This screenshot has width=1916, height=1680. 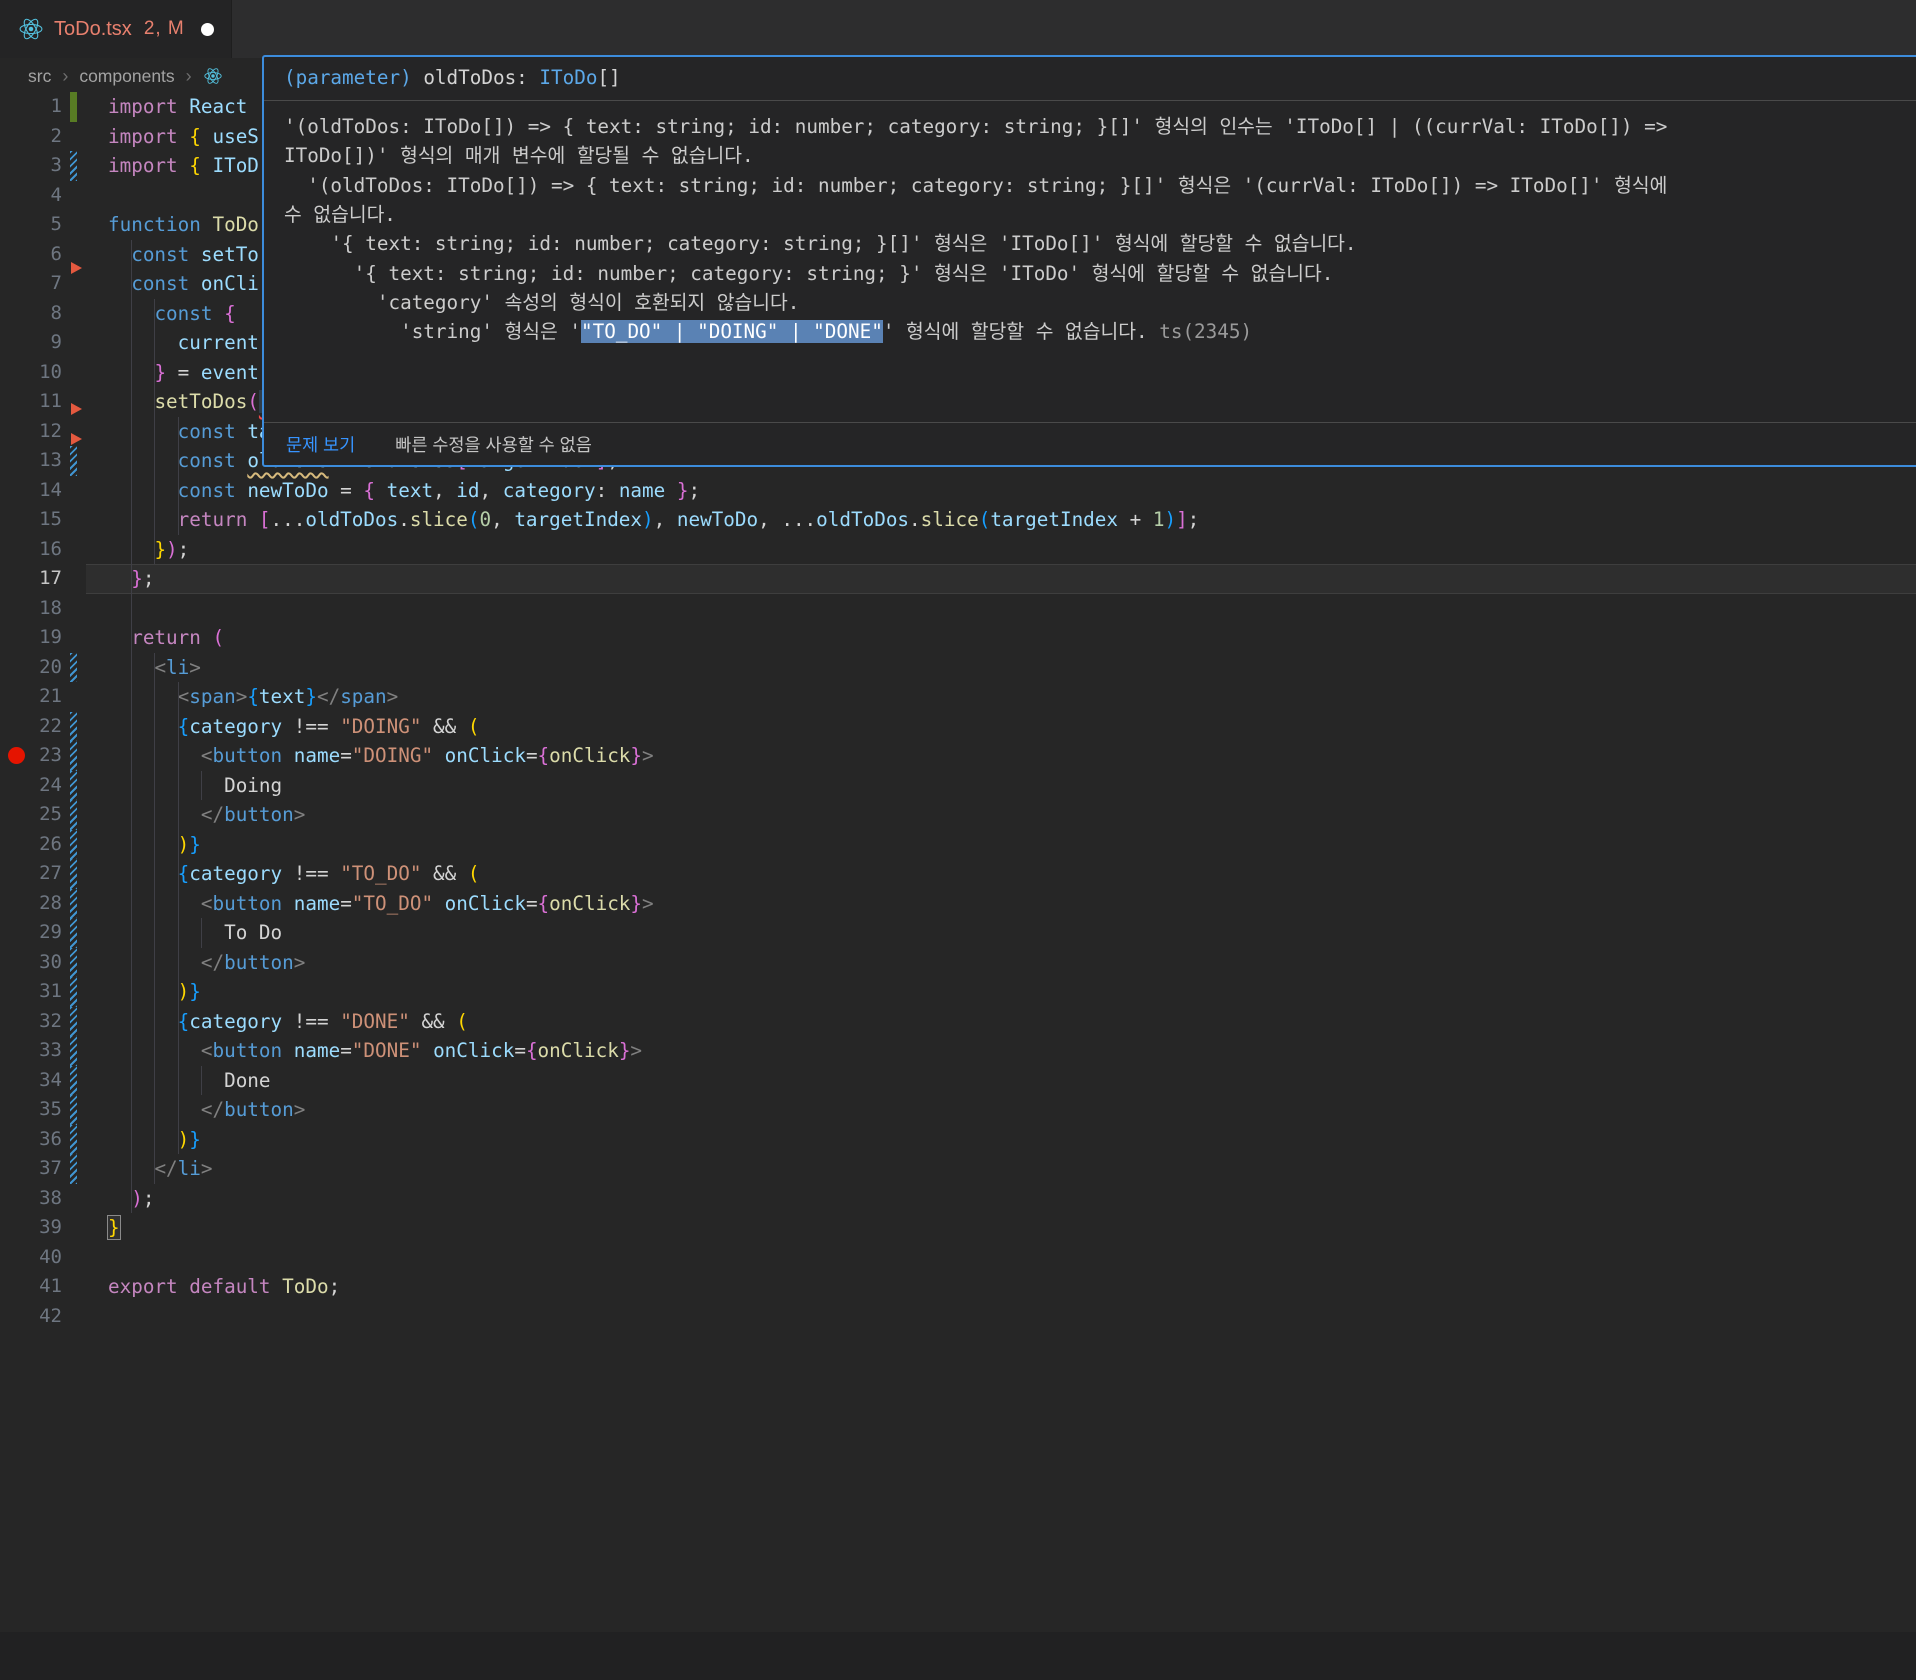 What do you see at coordinates (958, 962) in the screenshot?
I see `code-line: 30 </button>` at bounding box center [958, 962].